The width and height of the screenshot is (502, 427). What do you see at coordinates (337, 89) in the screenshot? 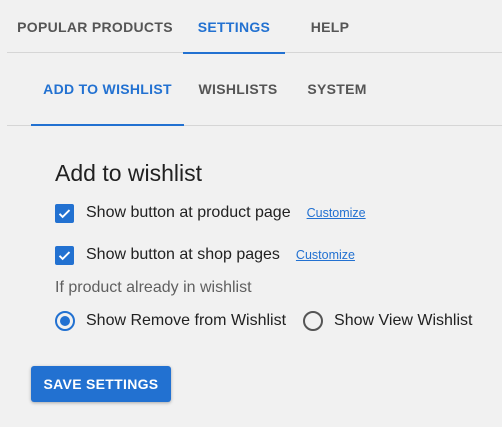
I see `tab-system: SYSTEM` at bounding box center [337, 89].